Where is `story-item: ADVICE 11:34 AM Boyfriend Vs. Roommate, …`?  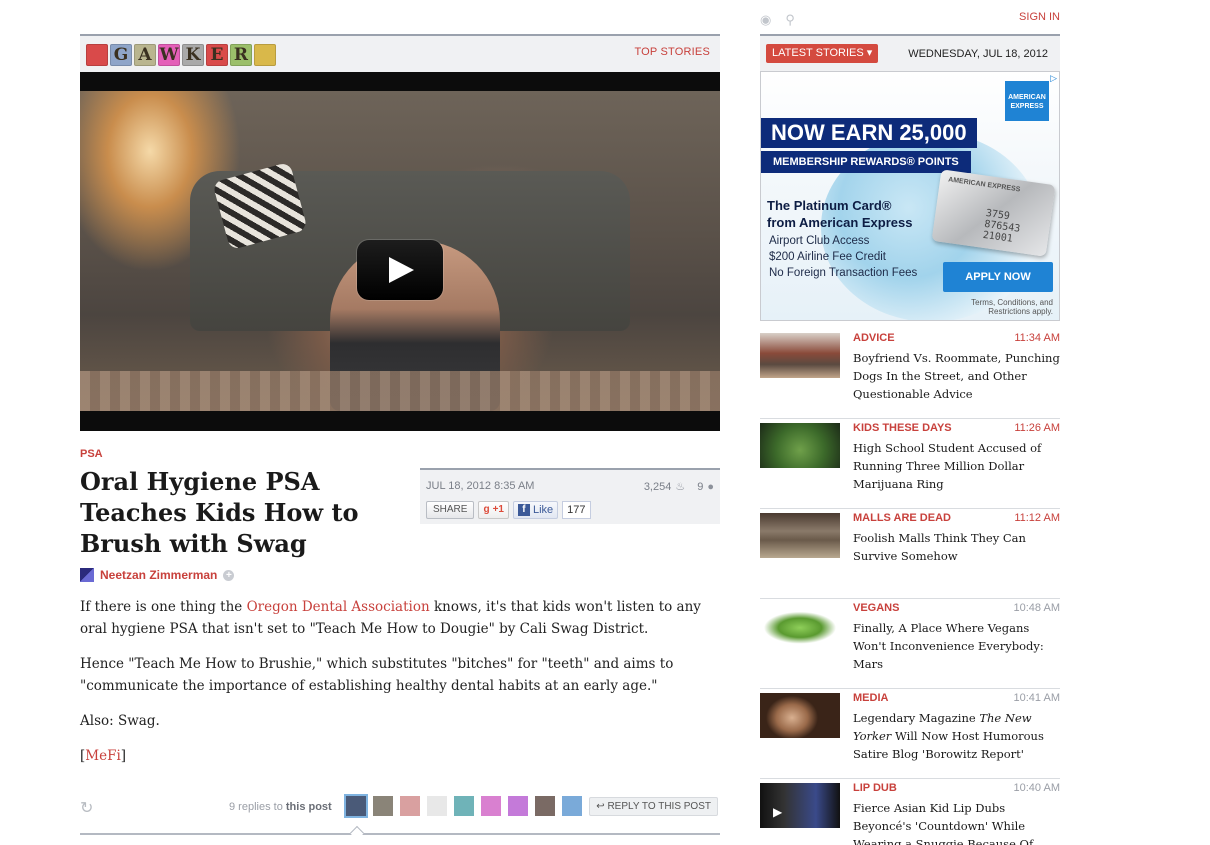 story-item: ADVICE 11:34 AM Boyfriend Vs. Roommate, … is located at coordinates (910, 374).